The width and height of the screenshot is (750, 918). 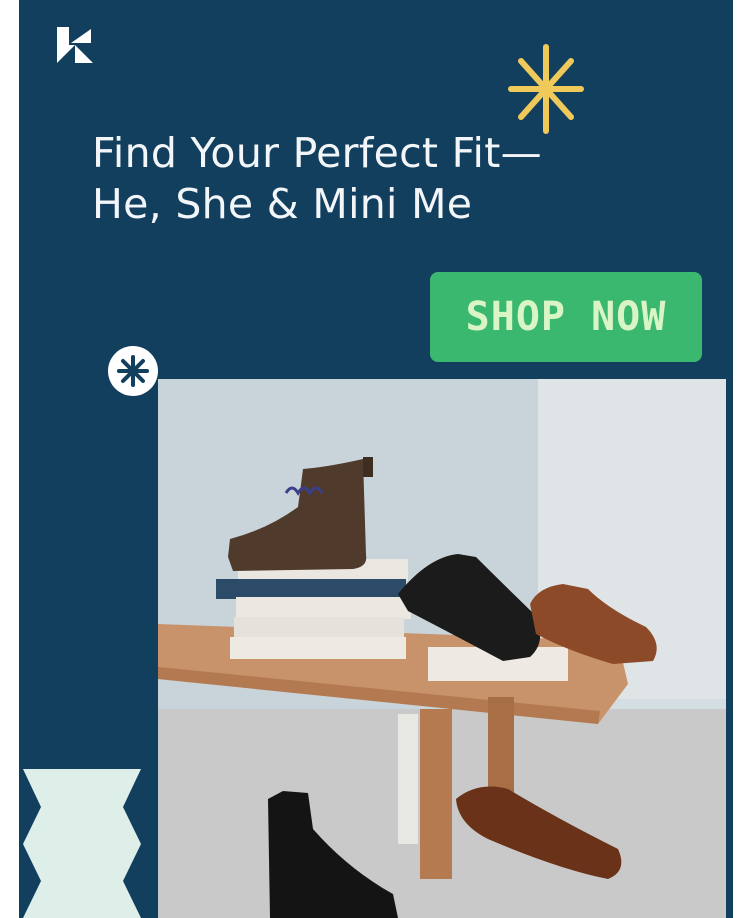 What do you see at coordinates (546, 89) in the screenshot?
I see `asterisk-burst-icon` at bounding box center [546, 89].